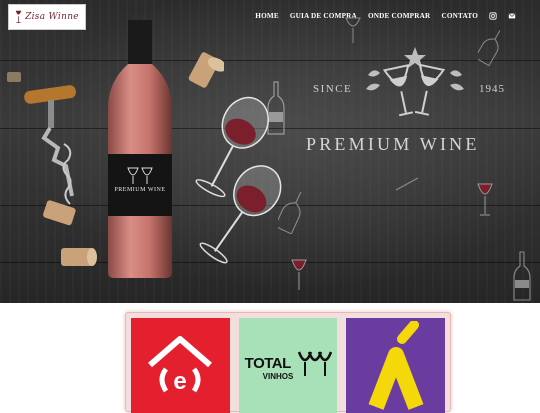 The width and height of the screenshot is (540, 413). What do you see at coordinates (140, 149) in the screenshot?
I see `wine-bottle` at bounding box center [140, 149].